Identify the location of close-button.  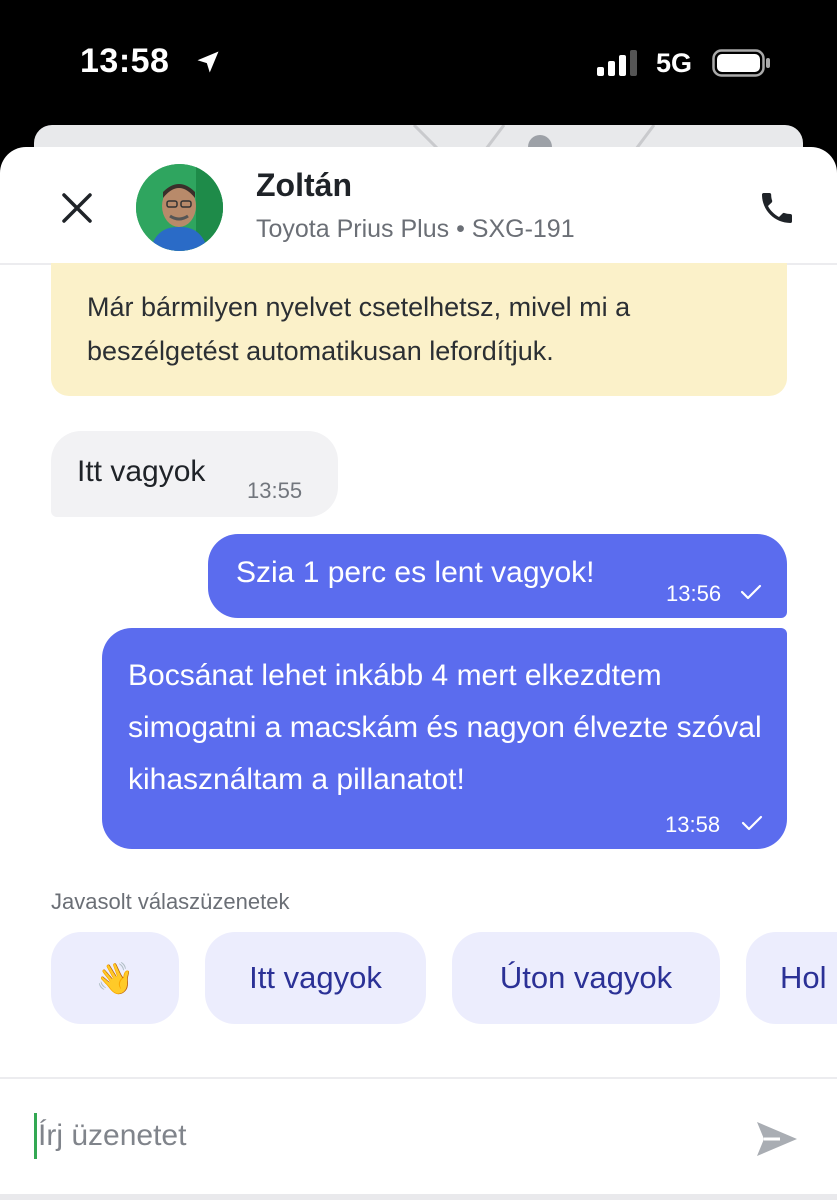
(77, 208).